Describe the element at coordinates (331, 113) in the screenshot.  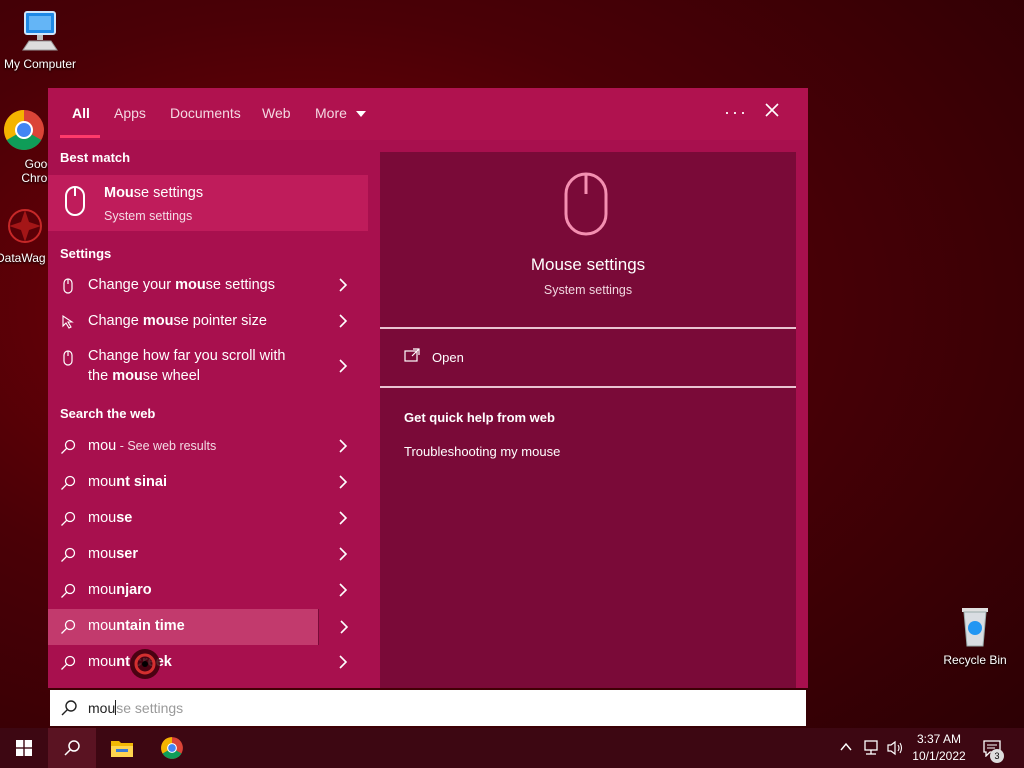
I see `tab-more-label: More` at that location.